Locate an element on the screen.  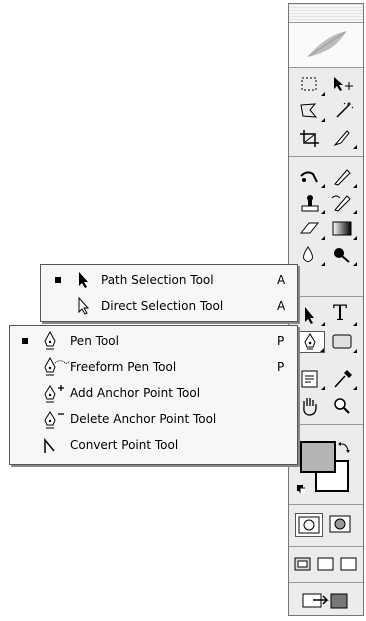
menu-item-freeform-pen-tool: Freeform Pen Tool P is located at coordinates (153, 367).